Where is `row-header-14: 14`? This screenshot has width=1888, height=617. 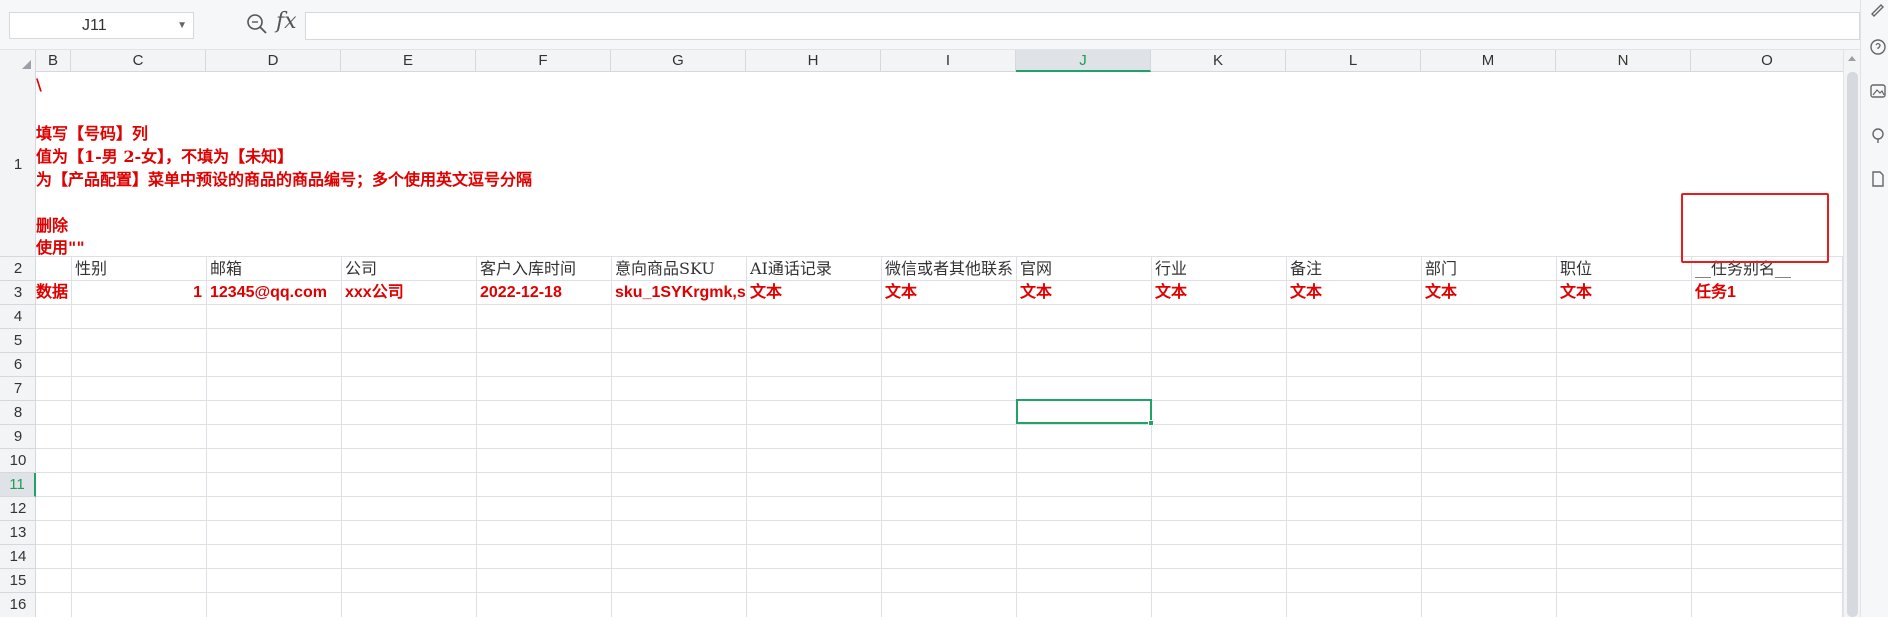 row-header-14: 14 is located at coordinates (18, 557).